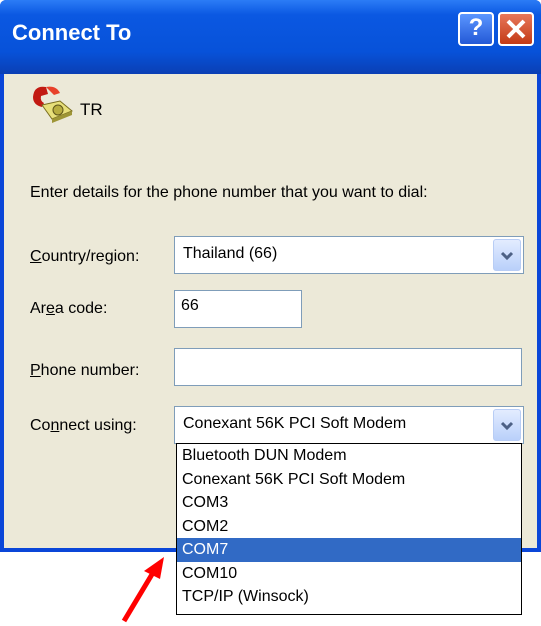  I want to click on connect-using-select: Conexant 56K PCI Soft Modem, so click(349, 425).